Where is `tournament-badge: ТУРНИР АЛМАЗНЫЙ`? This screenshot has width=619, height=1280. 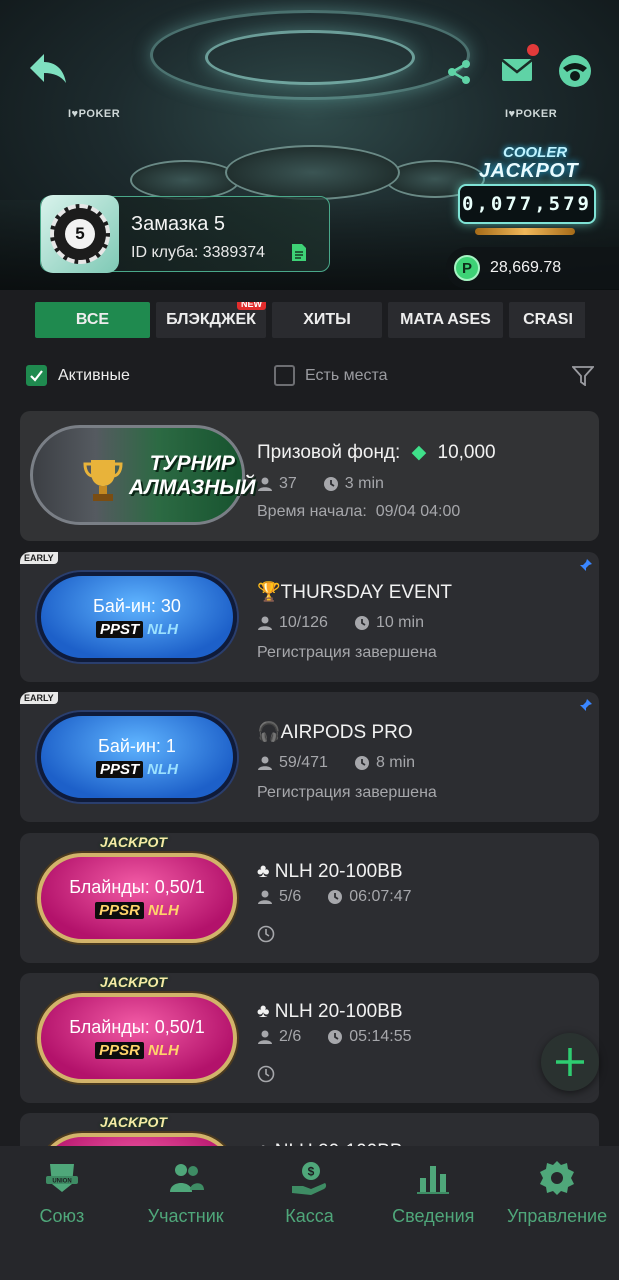
tournament-badge: ТУРНИР АЛМАЗНЫЙ is located at coordinates (142, 475).